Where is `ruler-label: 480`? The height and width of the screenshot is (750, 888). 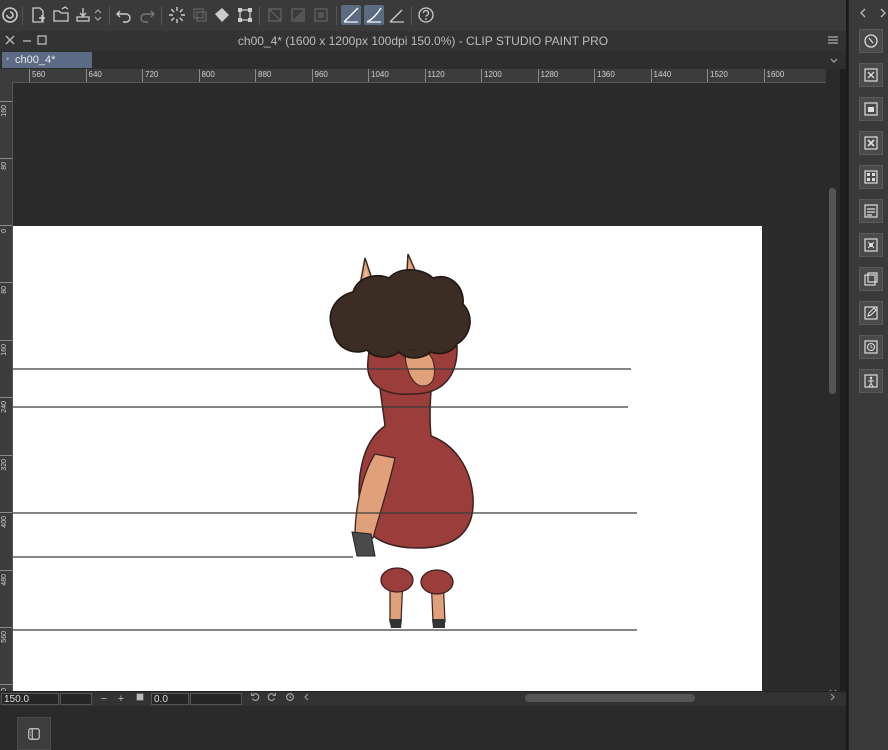 ruler-label: 480 is located at coordinates (6, 590).